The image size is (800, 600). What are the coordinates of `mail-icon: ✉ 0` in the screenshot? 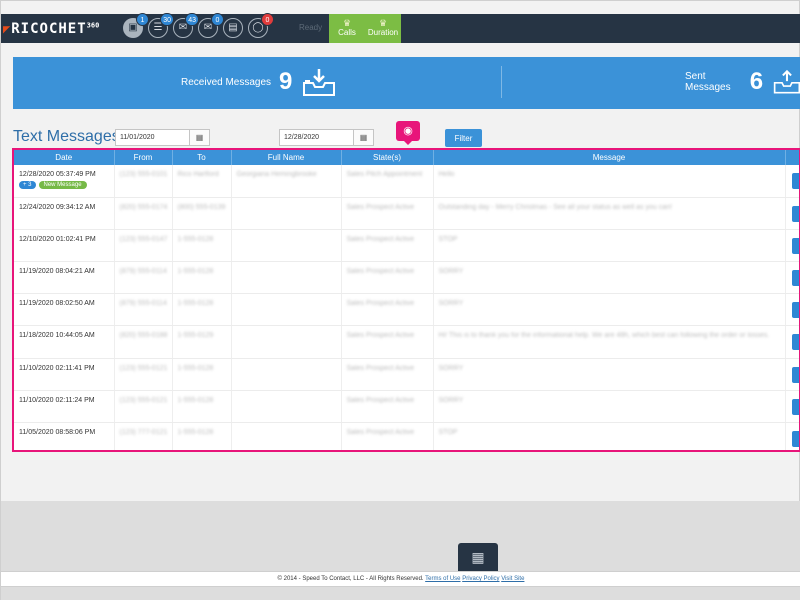 It's located at (211, 25).